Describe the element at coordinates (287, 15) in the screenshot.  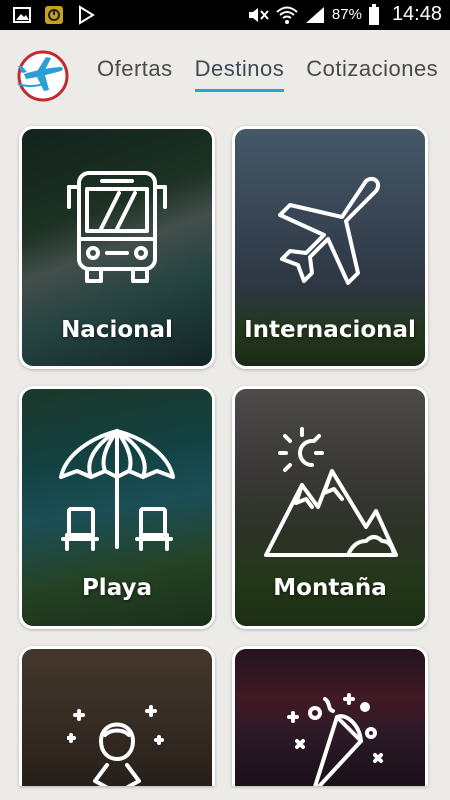
I see `wifi-icon` at that location.